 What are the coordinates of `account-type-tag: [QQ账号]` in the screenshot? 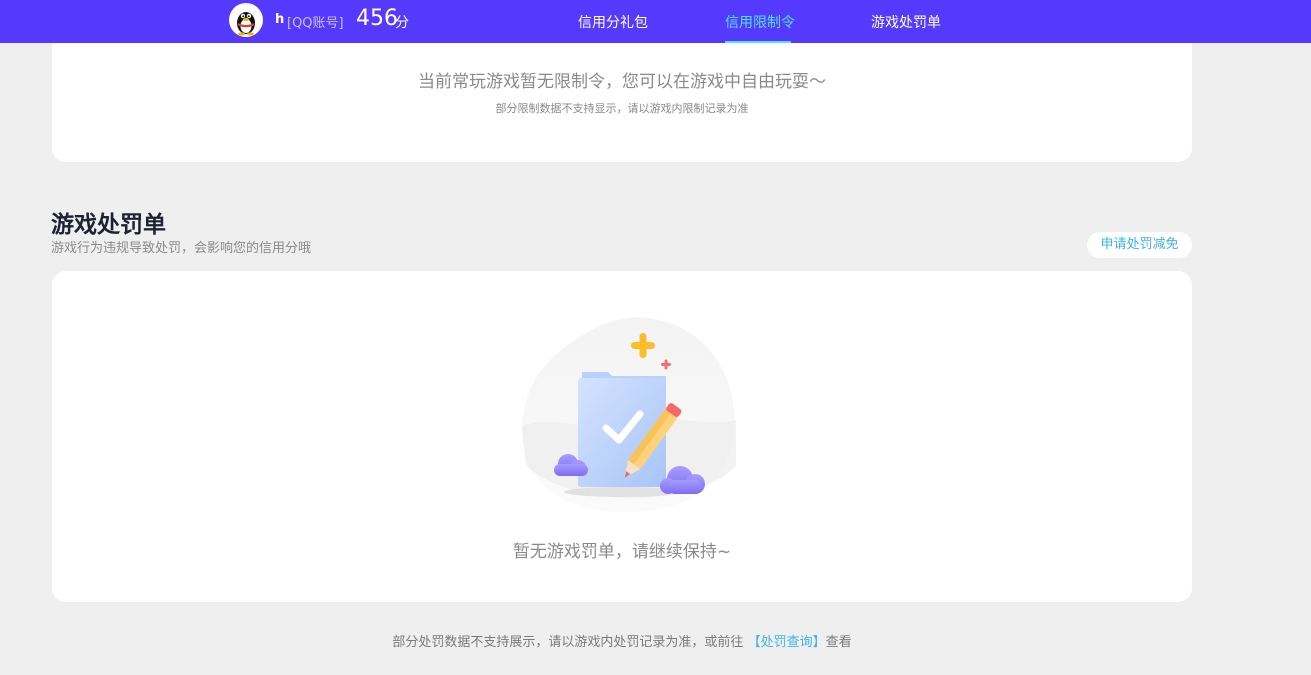 It's located at (315, 23).